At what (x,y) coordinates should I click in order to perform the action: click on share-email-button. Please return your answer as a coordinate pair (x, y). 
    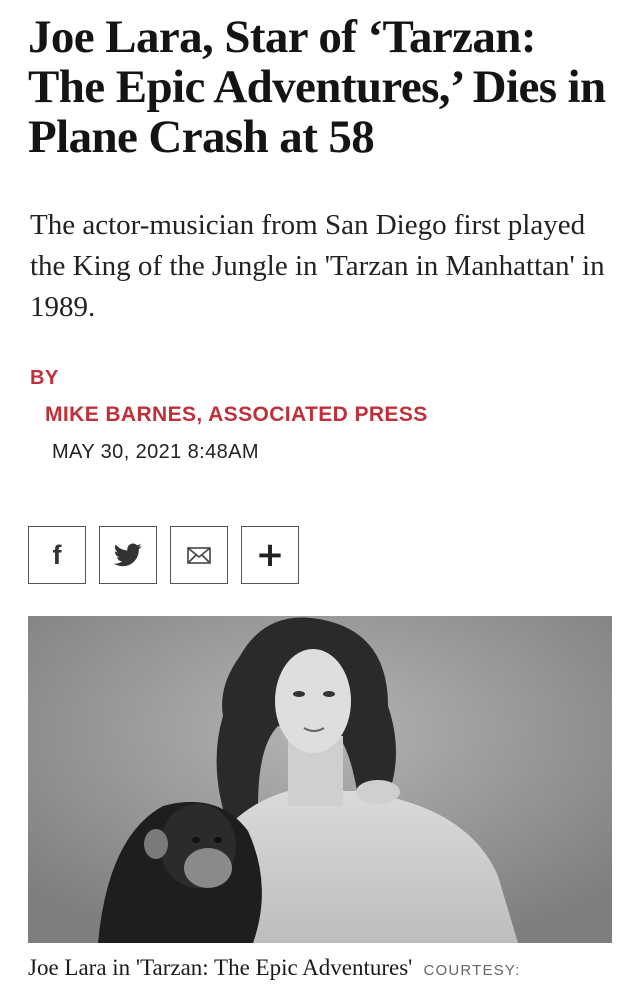
    Looking at the image, I should click on (199, 555).